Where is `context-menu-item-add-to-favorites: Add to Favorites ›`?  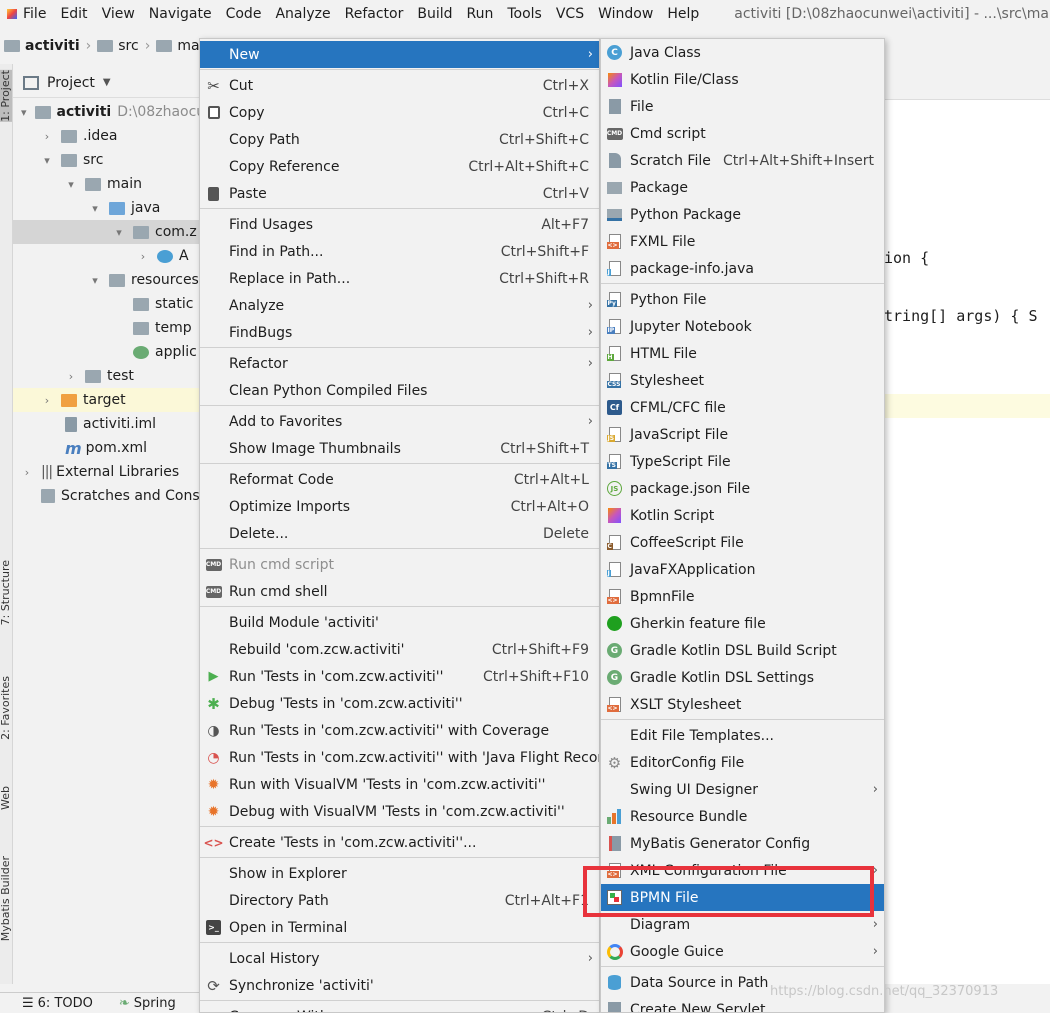 context-menu-item-add-to-favorites: Add to Favorites › is located at coordinates (399, 421).